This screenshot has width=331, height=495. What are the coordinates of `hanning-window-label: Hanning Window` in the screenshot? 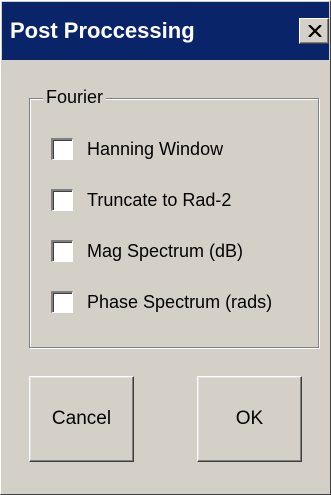 It's located at (155, 148).